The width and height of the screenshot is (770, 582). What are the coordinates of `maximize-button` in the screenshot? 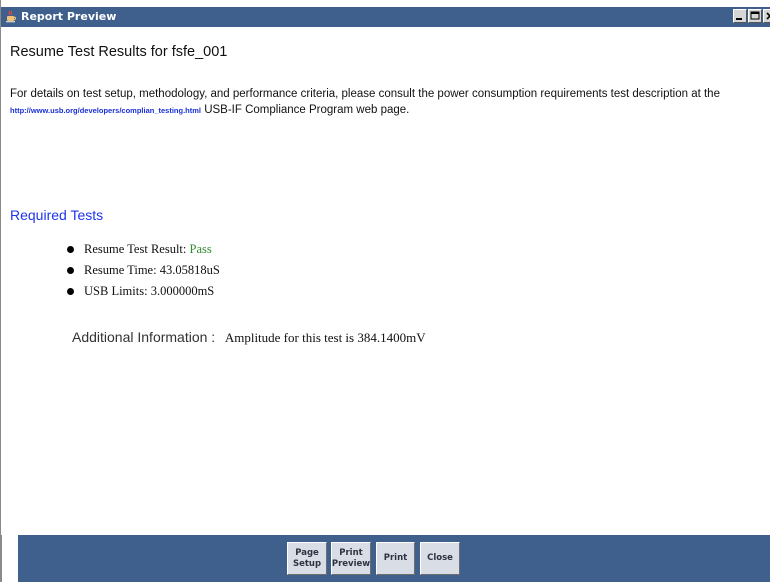 It's located at (755, 16).